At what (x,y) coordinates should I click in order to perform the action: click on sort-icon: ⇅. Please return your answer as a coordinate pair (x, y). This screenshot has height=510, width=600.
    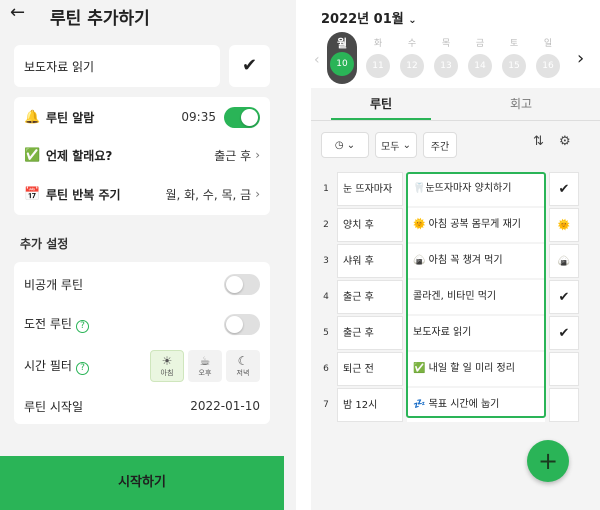
    Looking at the image, I should click on (538, 141).